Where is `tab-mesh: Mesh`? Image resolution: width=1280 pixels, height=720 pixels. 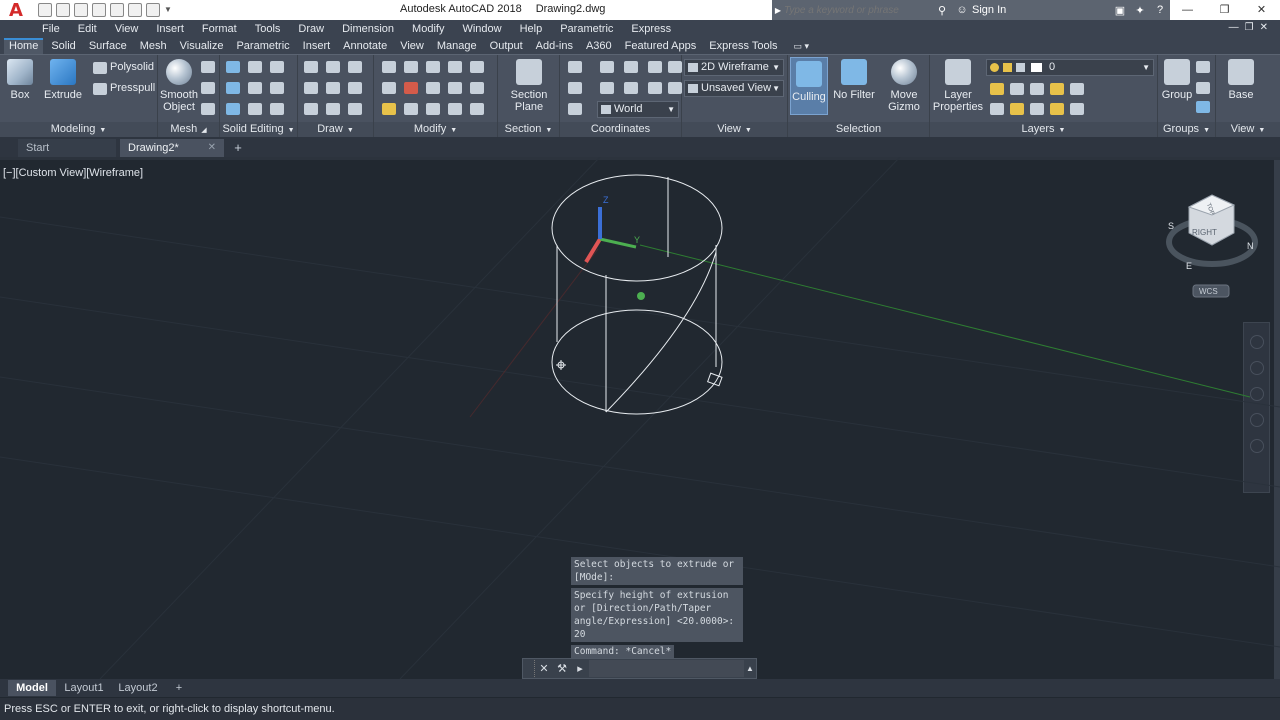
tab-mesh: Mesh is located at coordinates (153, 46).